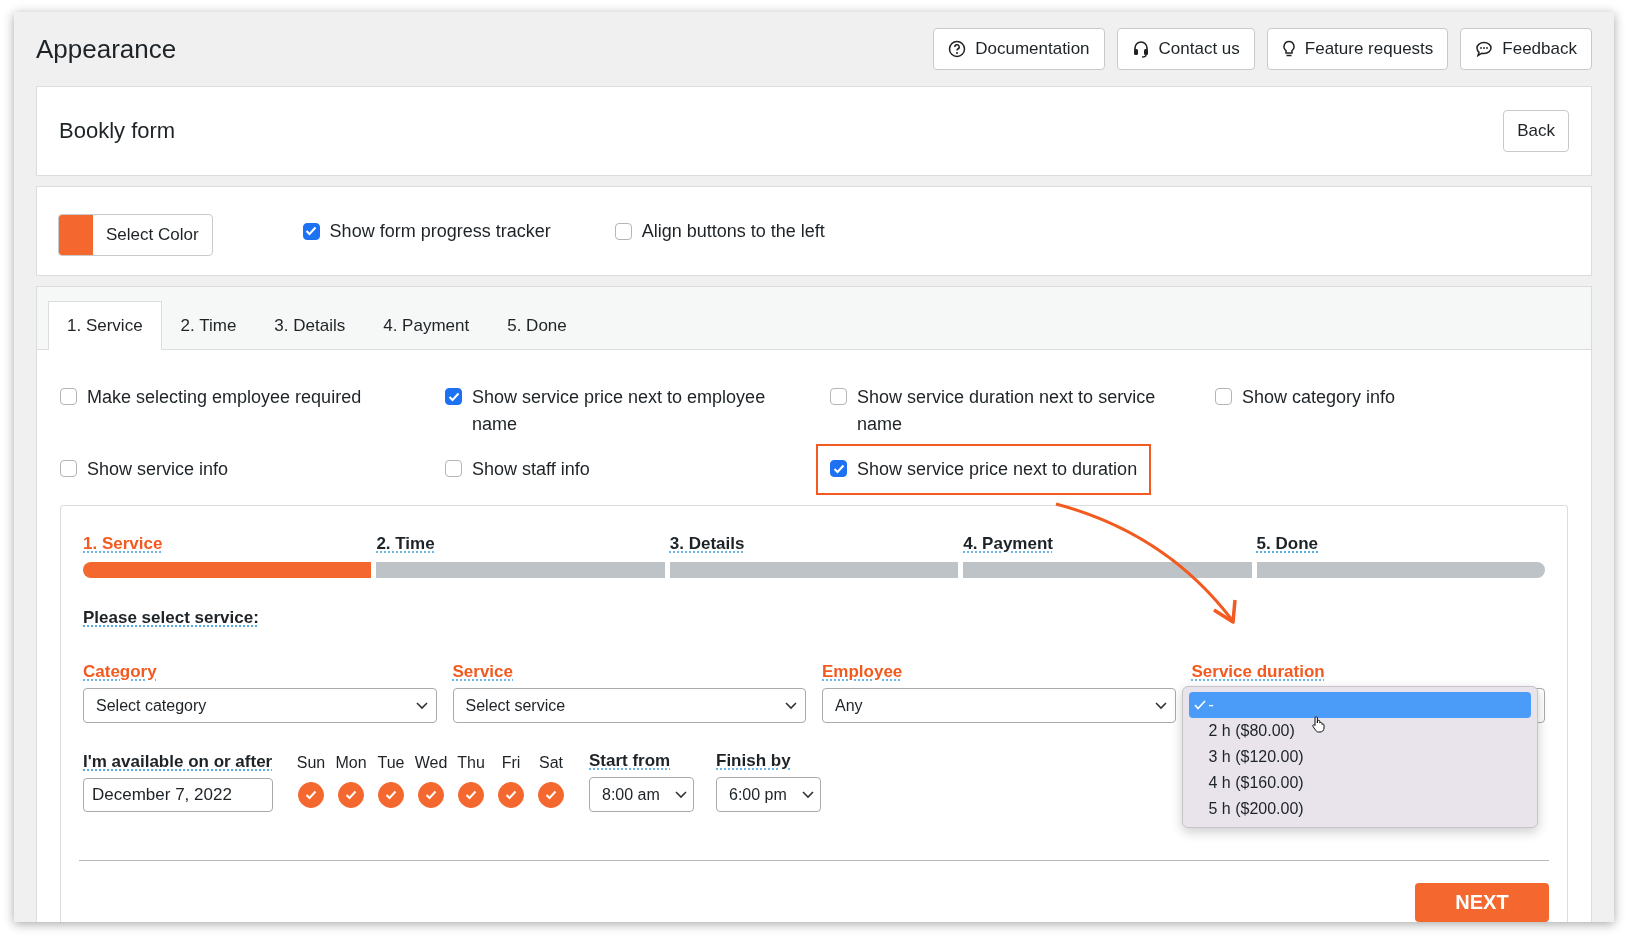 The width and height of the screenshot is (1628, 938). What do you see at coordinates (120, 672) in the screenshot?
I see `field-label: Category` at bounding box center [120, 672].